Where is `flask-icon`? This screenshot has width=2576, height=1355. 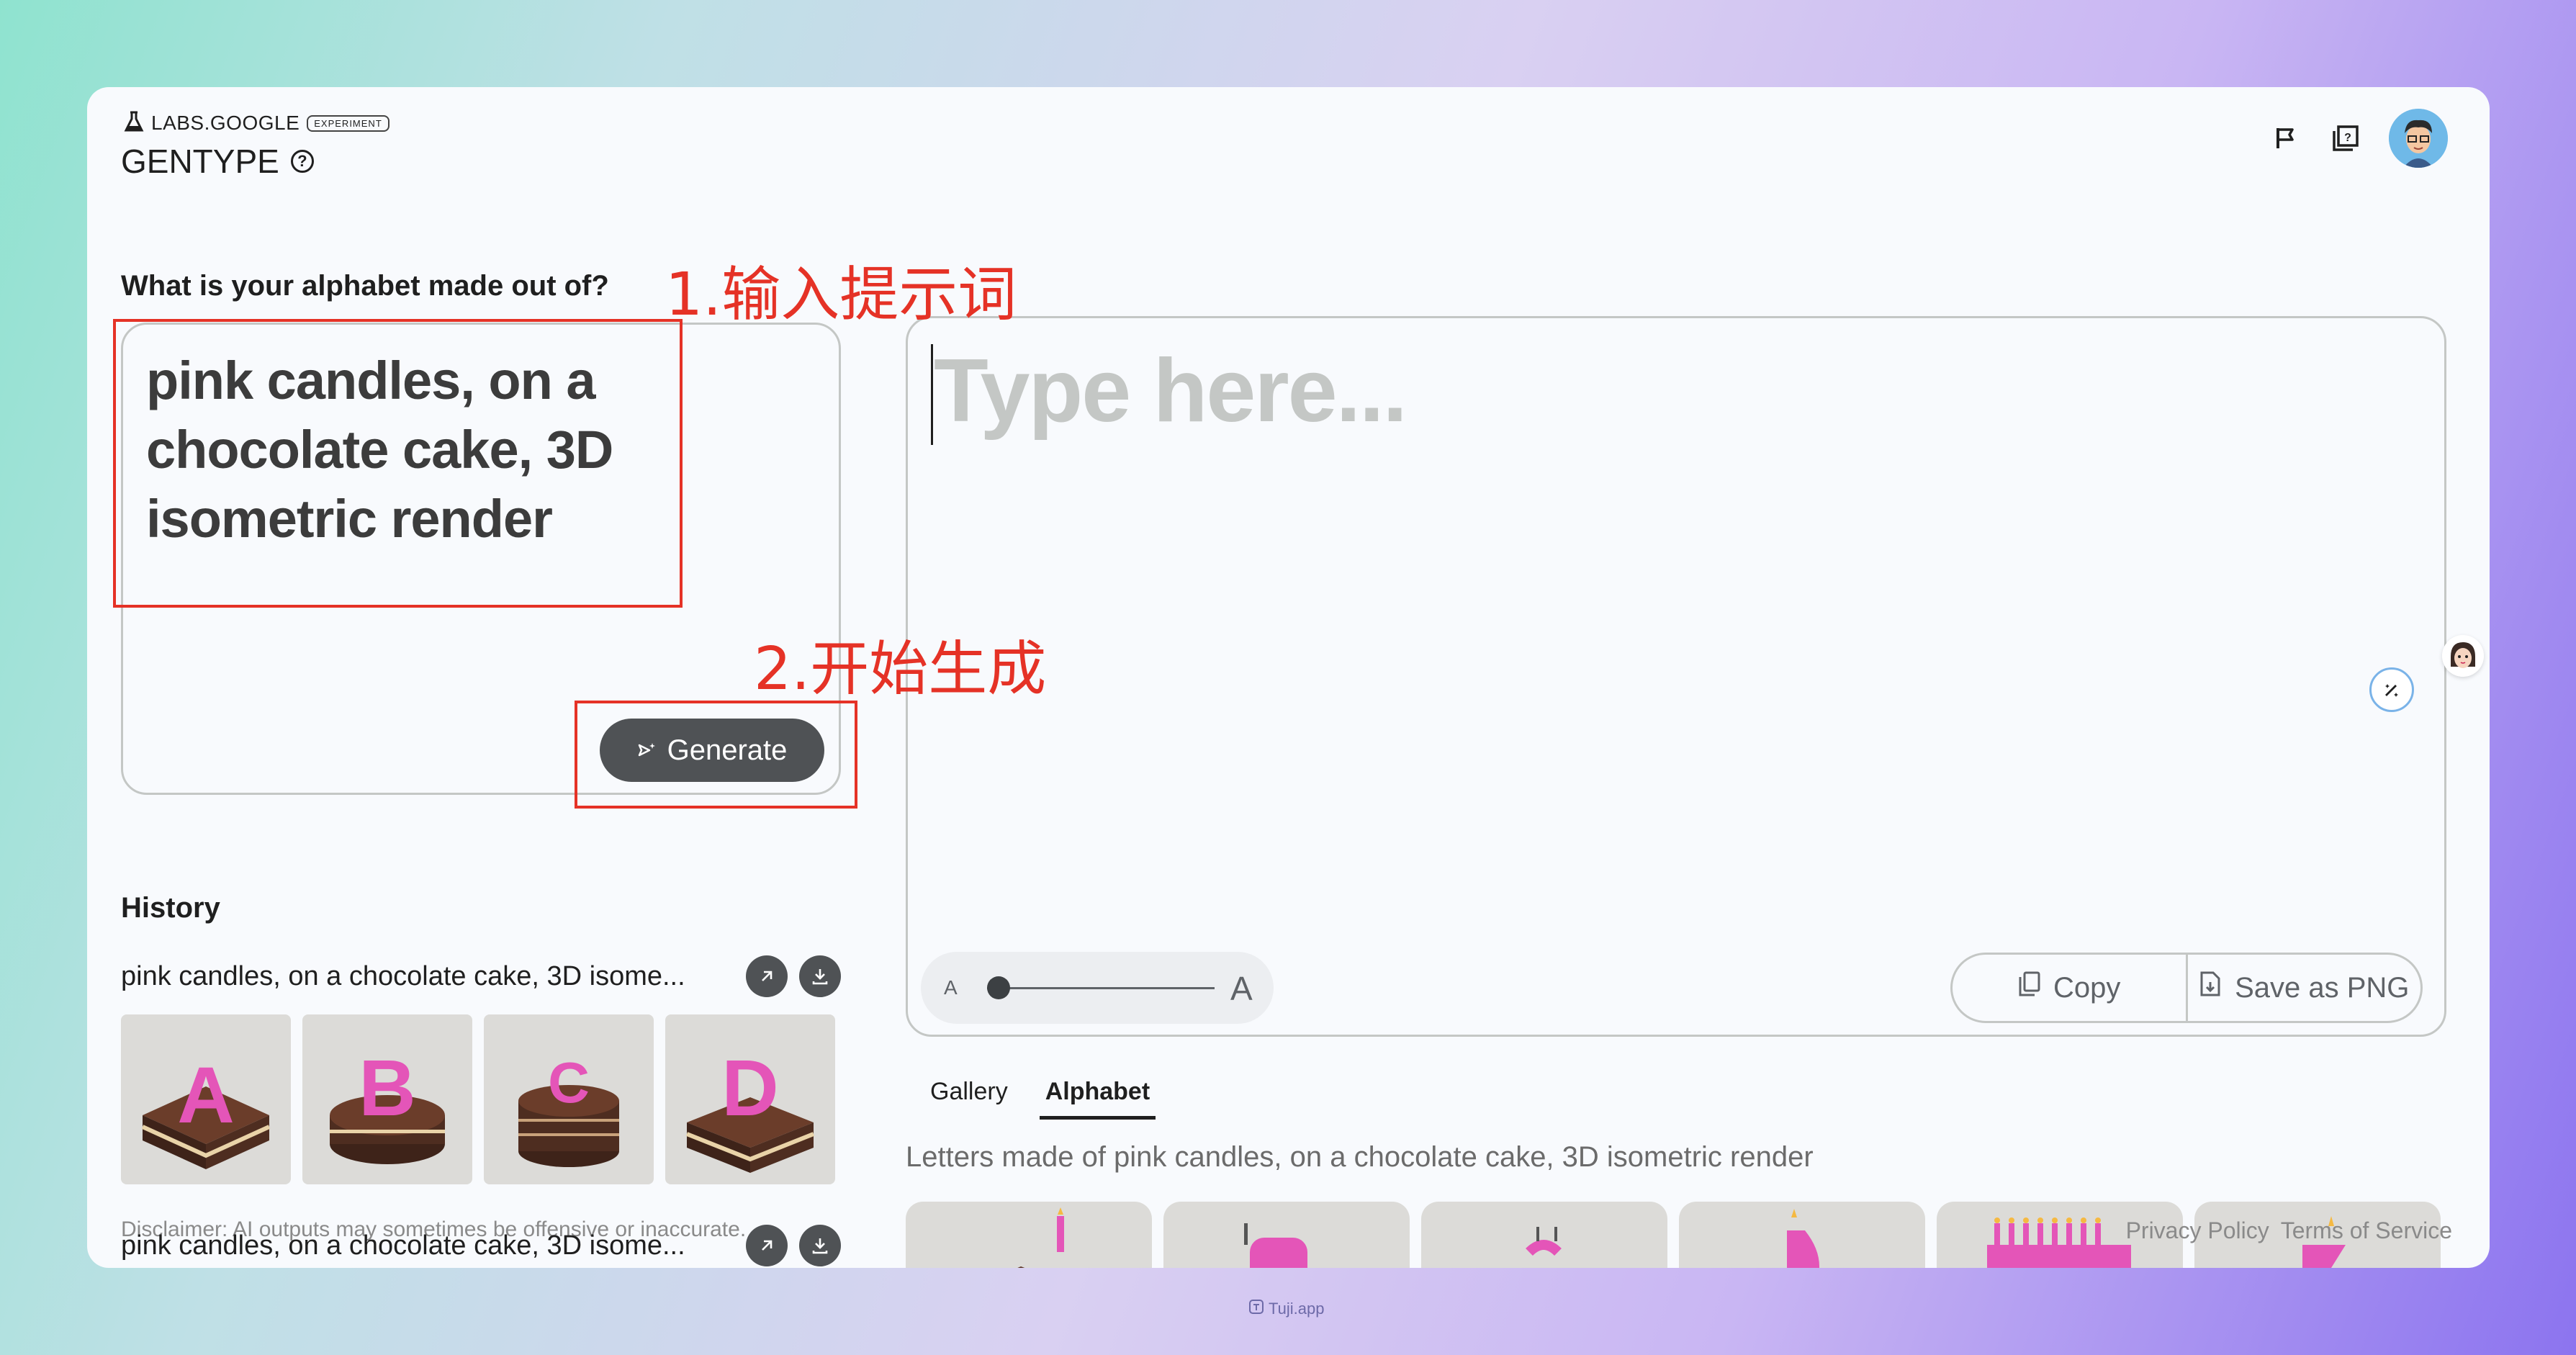
flask-icon is located at coordinates (134, 123).